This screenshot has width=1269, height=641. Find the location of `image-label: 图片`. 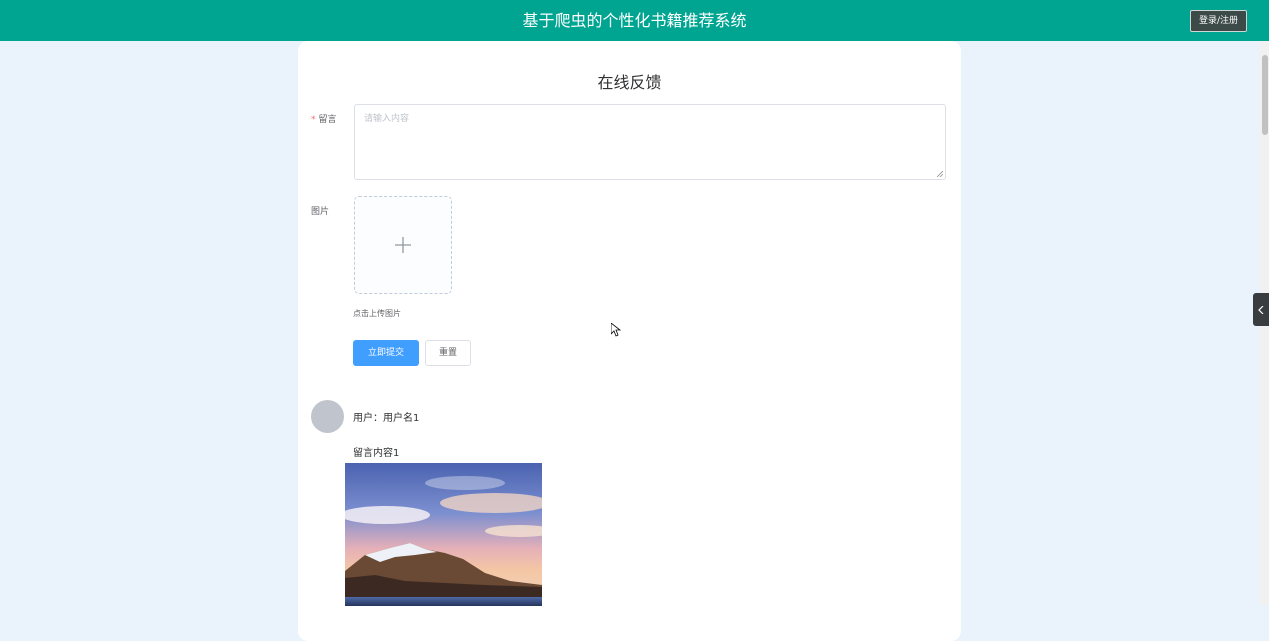

image-label: 图片 is located at coordinates (320, 212).